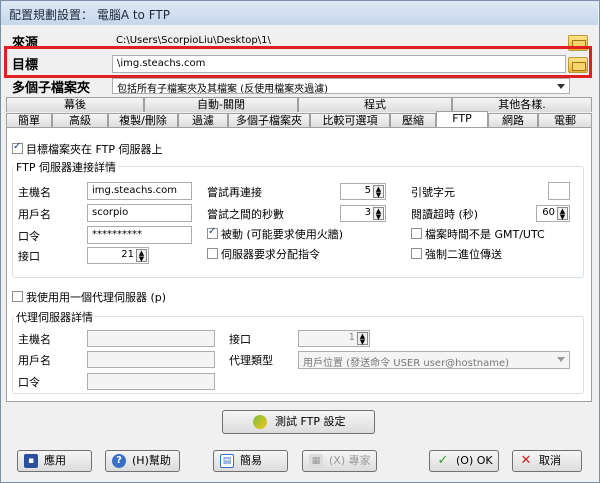  I want to click on simple-mode-icon: ▤, so click(227, 461).